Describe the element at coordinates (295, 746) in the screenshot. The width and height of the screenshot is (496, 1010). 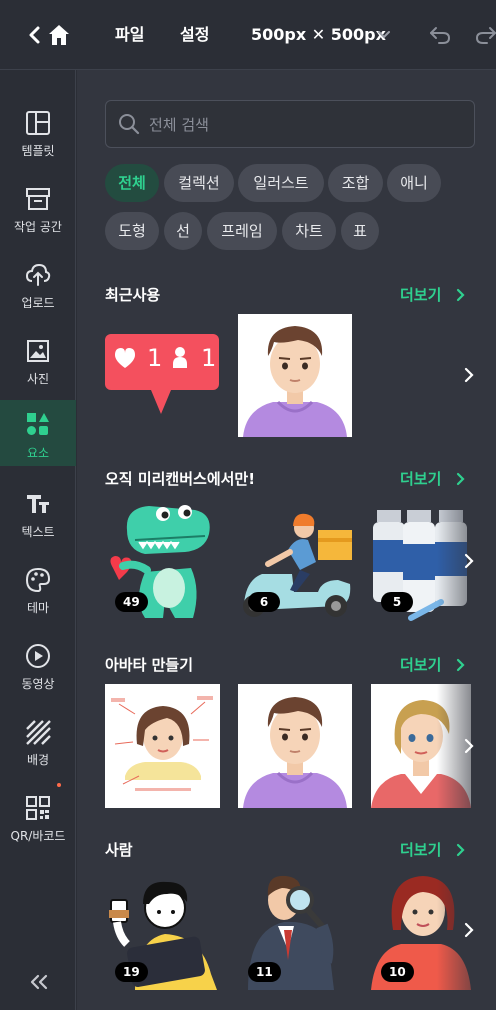
I see `avatar-item-boy` at that location.